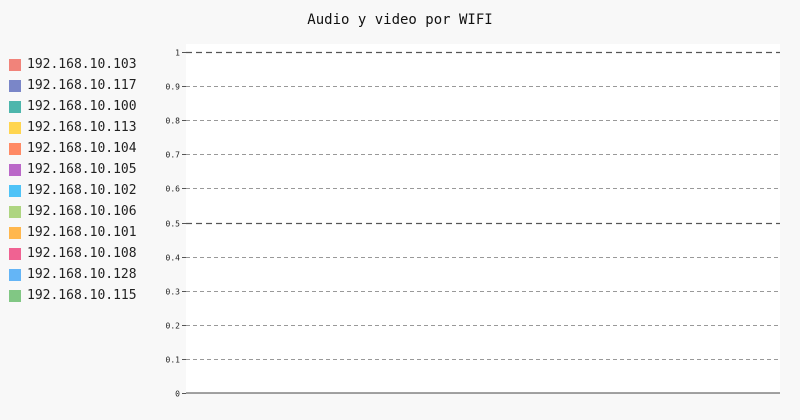  I want to click on y-tick-label: 0.7, so click(173, 155).